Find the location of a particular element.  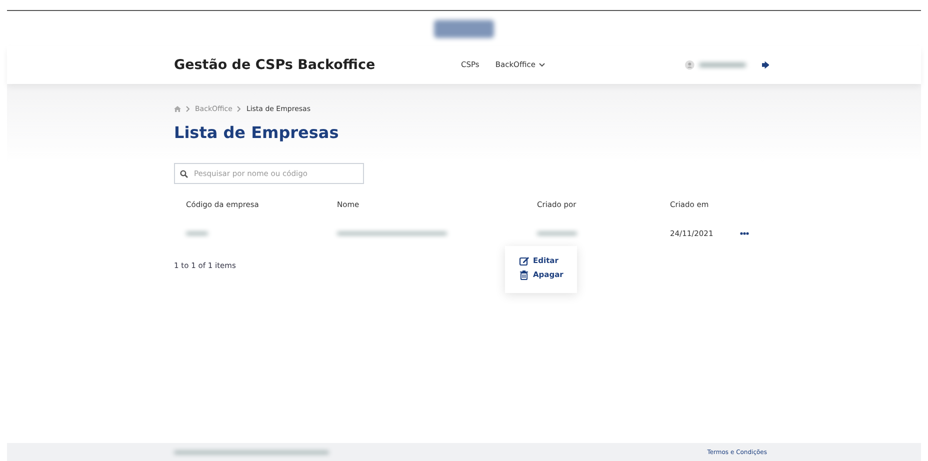

page-title: Lista de Empresas is located at coordinates (257, 132).